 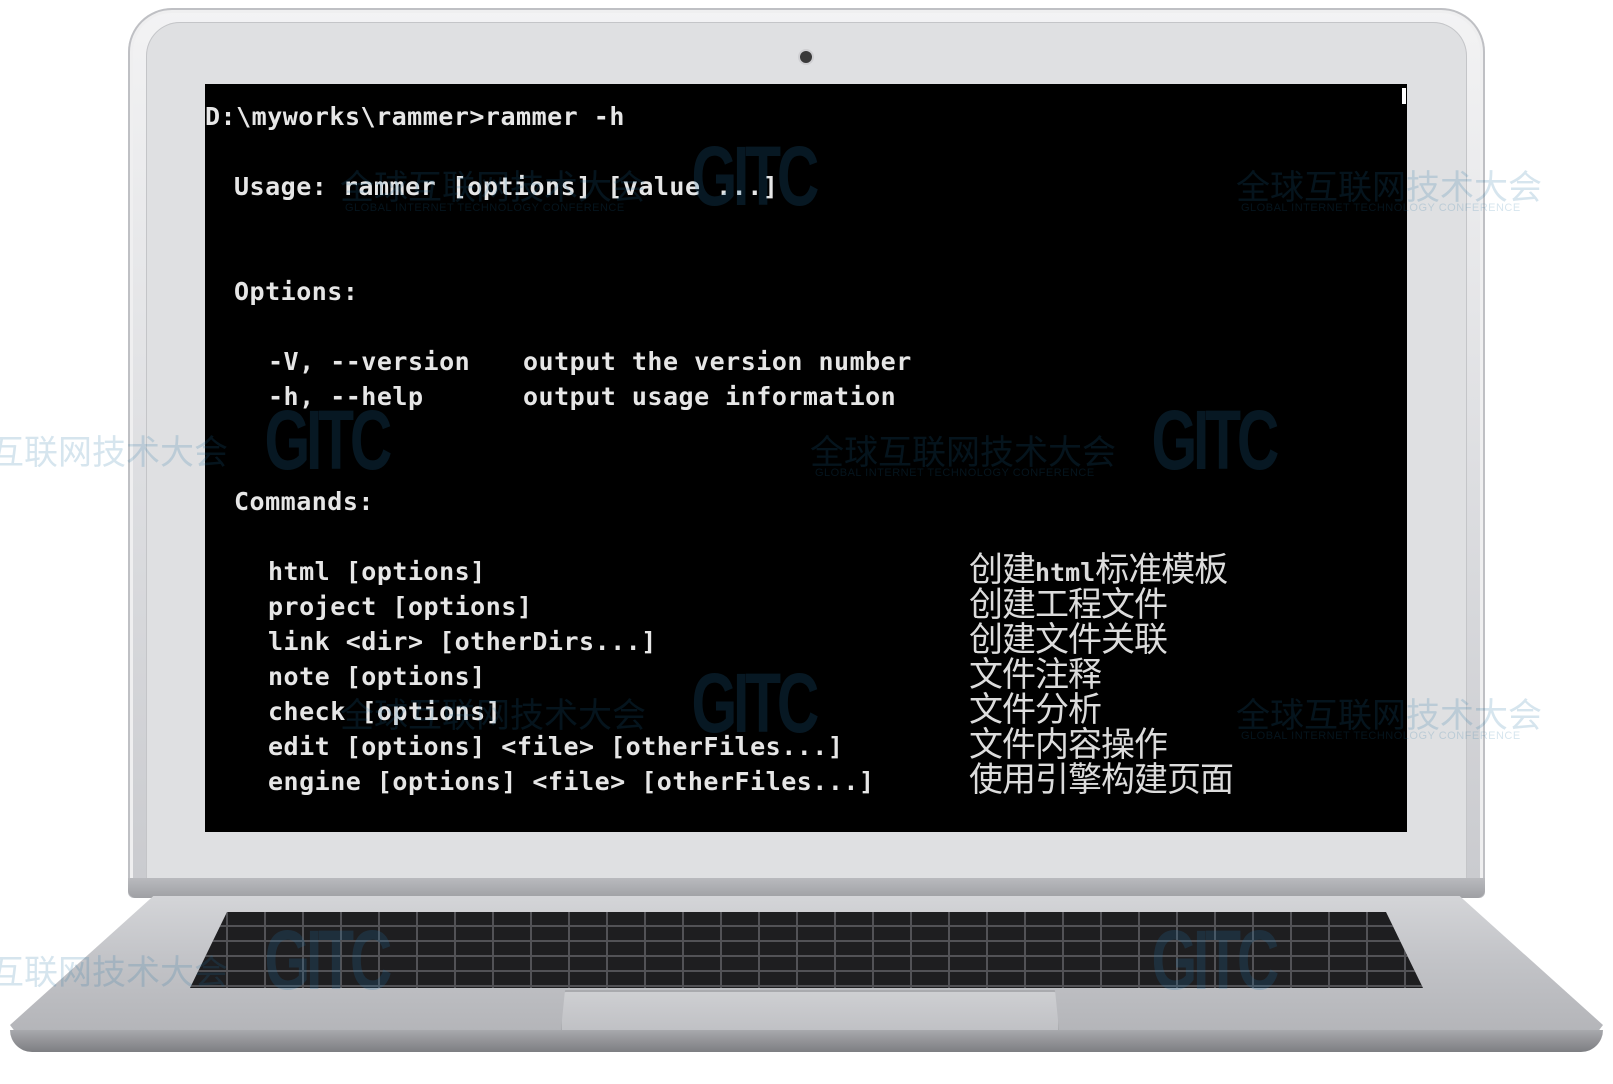 What do you see at coordinates (385, 711) in the screenshot?
I see `command-name: check [options]` at bounding box center [385, 711].